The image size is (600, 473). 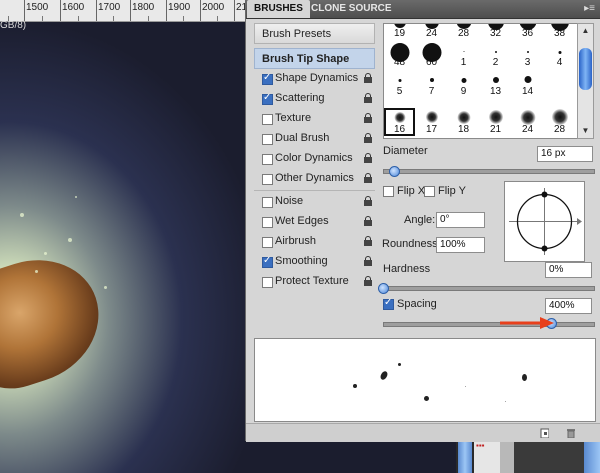 I want to click on brush-tip: 2, so click(x=495, y=55).